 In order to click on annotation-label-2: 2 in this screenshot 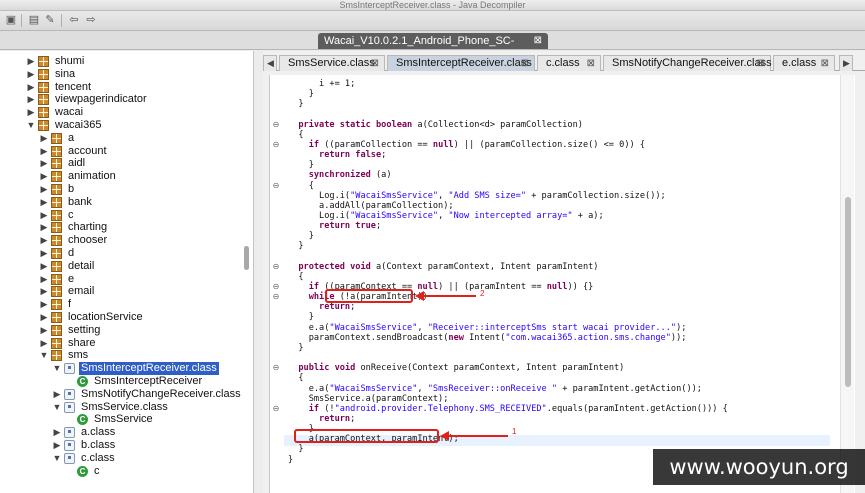, I will do `click(482, 293)`.